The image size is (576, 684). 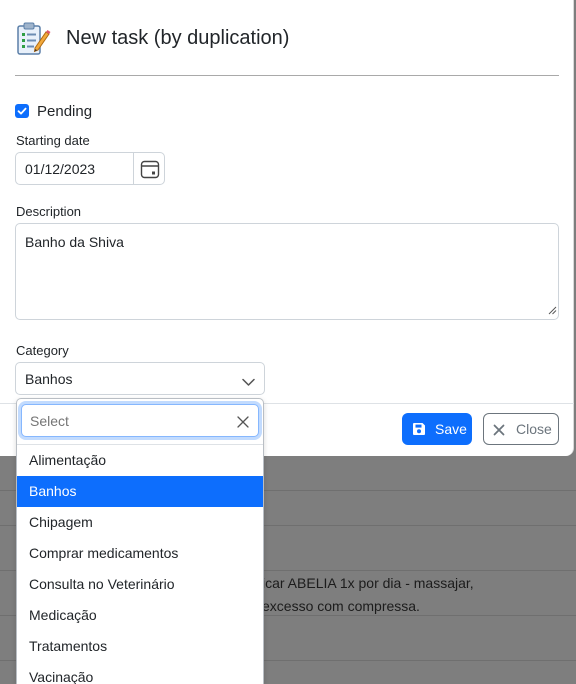 What do you see at coordinates (125, 421) in the screenshot?
I see `dropdown-search-input` at bounding box center [125, 421].